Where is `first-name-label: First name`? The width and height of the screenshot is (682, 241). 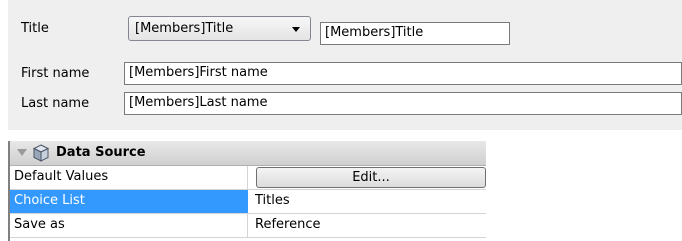
first-name-label: First name is located at coordinates (55, 73).